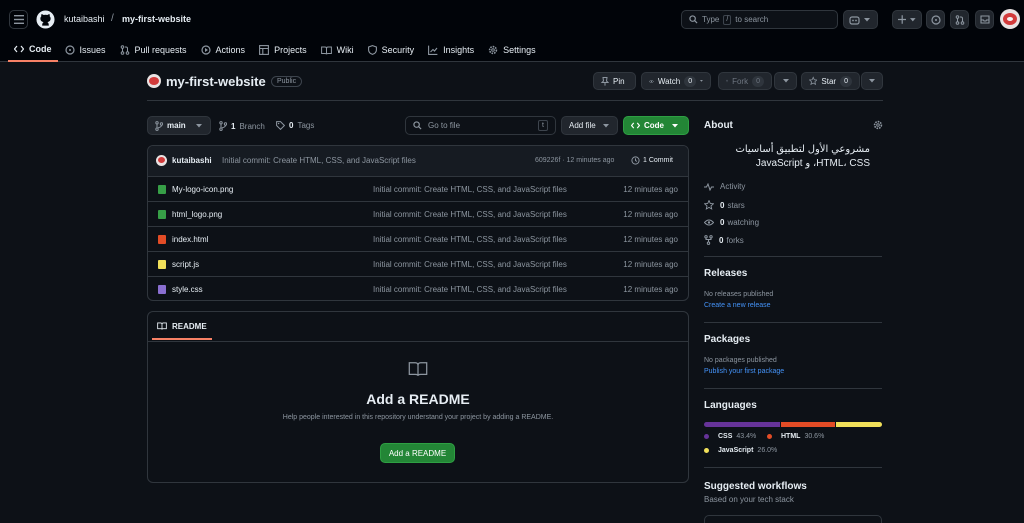  I want to click on search-icon, so click(417, 125).